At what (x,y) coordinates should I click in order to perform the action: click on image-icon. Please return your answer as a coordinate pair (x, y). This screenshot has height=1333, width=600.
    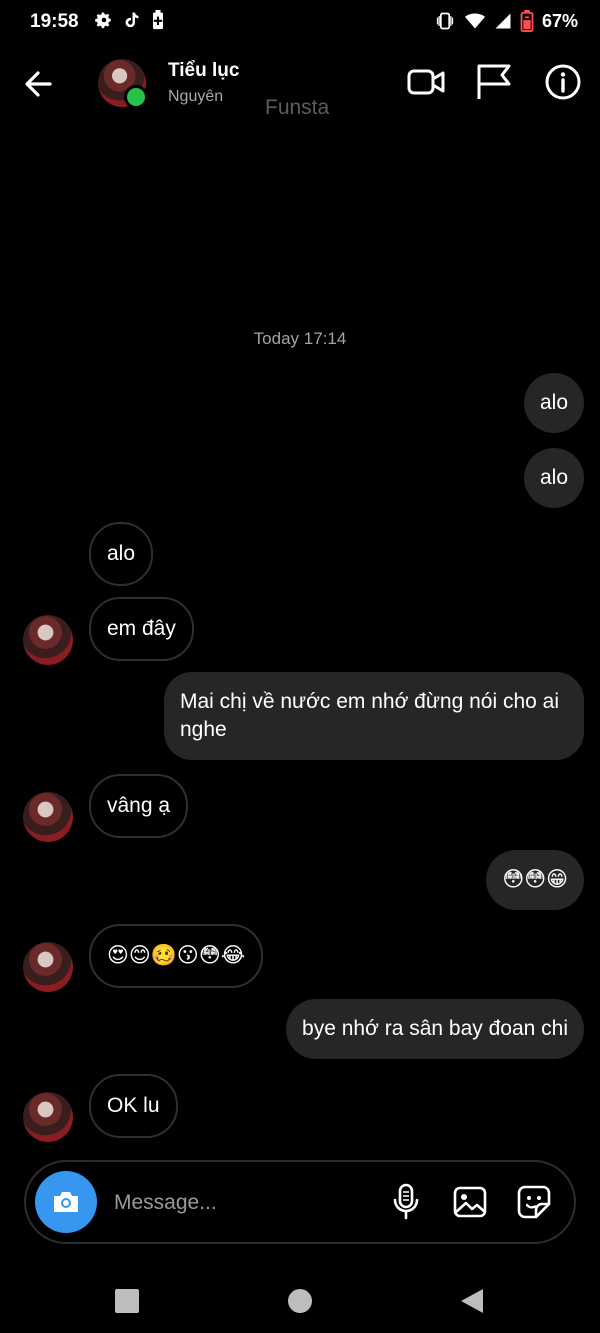
    Looking at the image, I should click on (470, 1202).